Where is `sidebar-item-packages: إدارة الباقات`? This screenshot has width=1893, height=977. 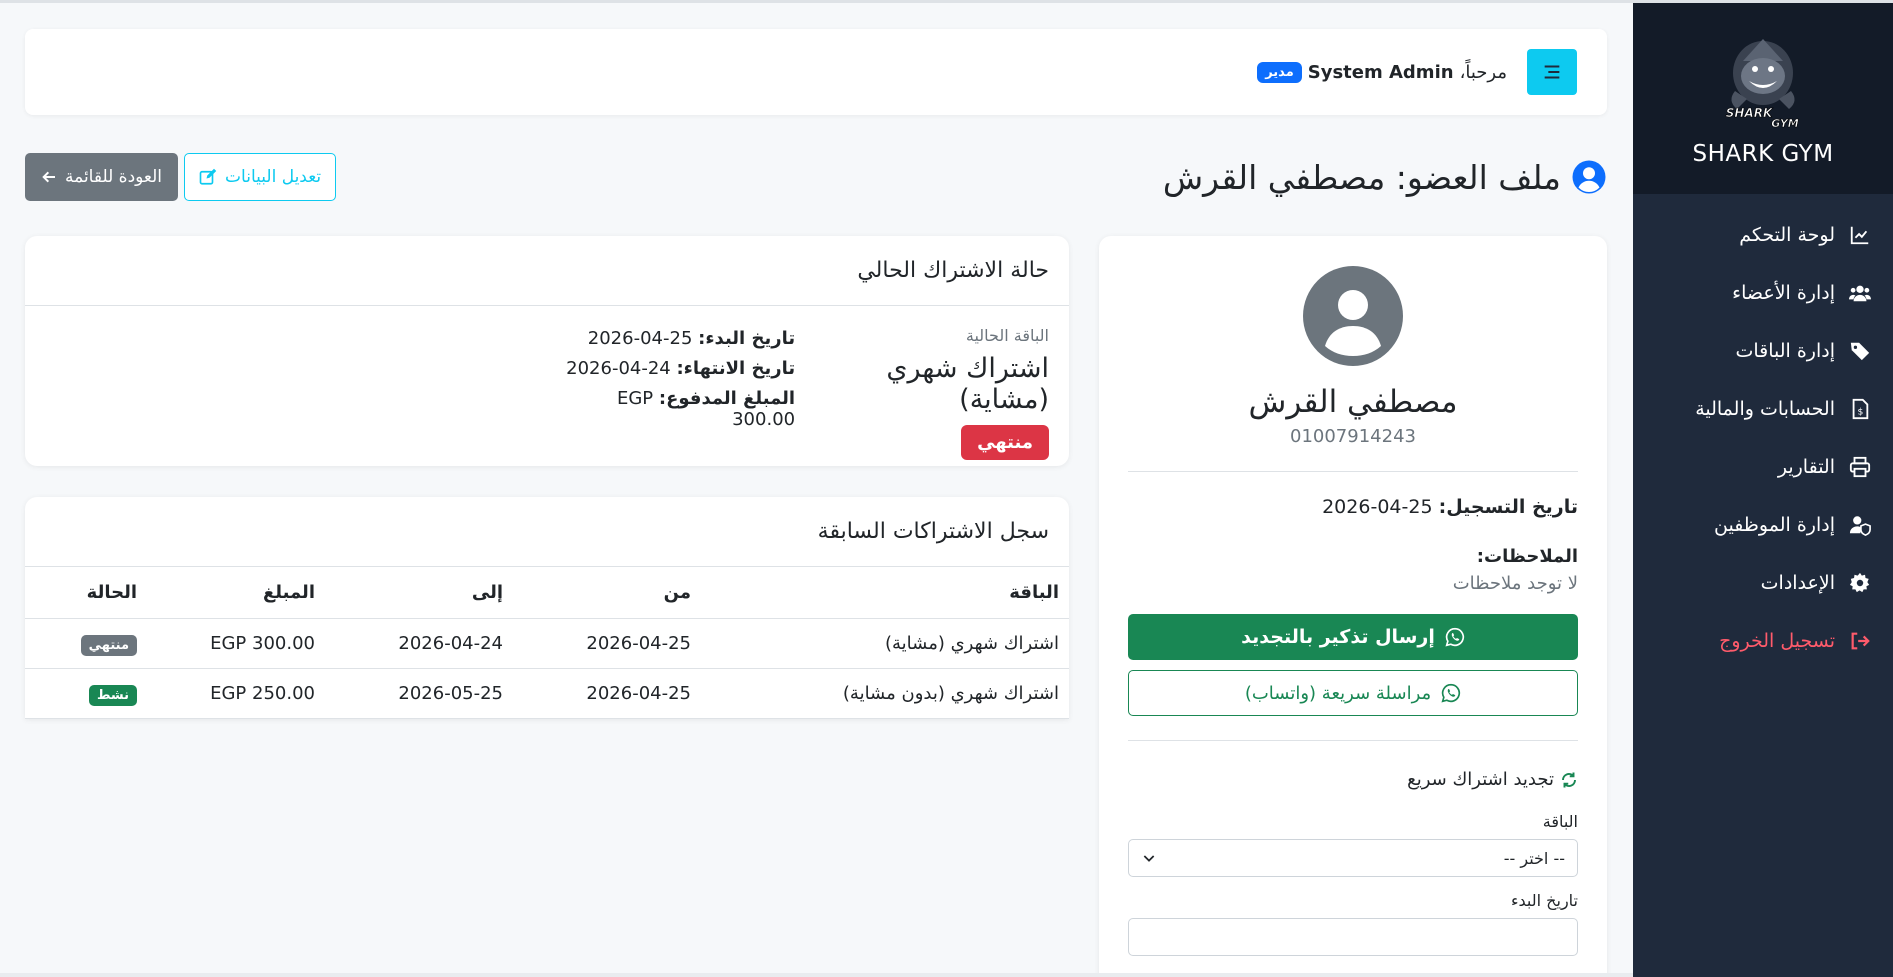
sidebar-item-packages: إدارة الباقات is located at coordinates (1763, 351).